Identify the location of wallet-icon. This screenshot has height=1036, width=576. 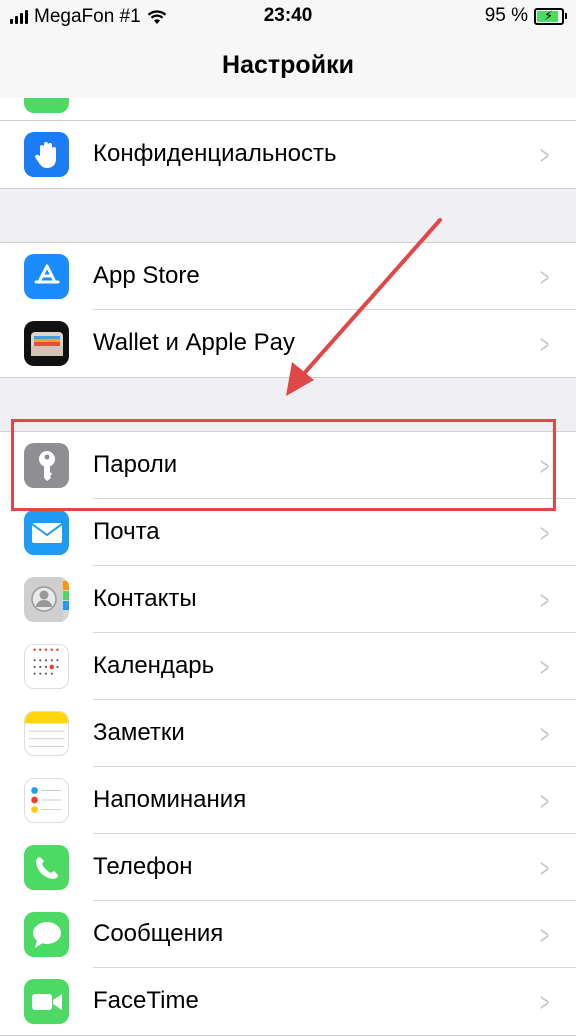
(46, 343).